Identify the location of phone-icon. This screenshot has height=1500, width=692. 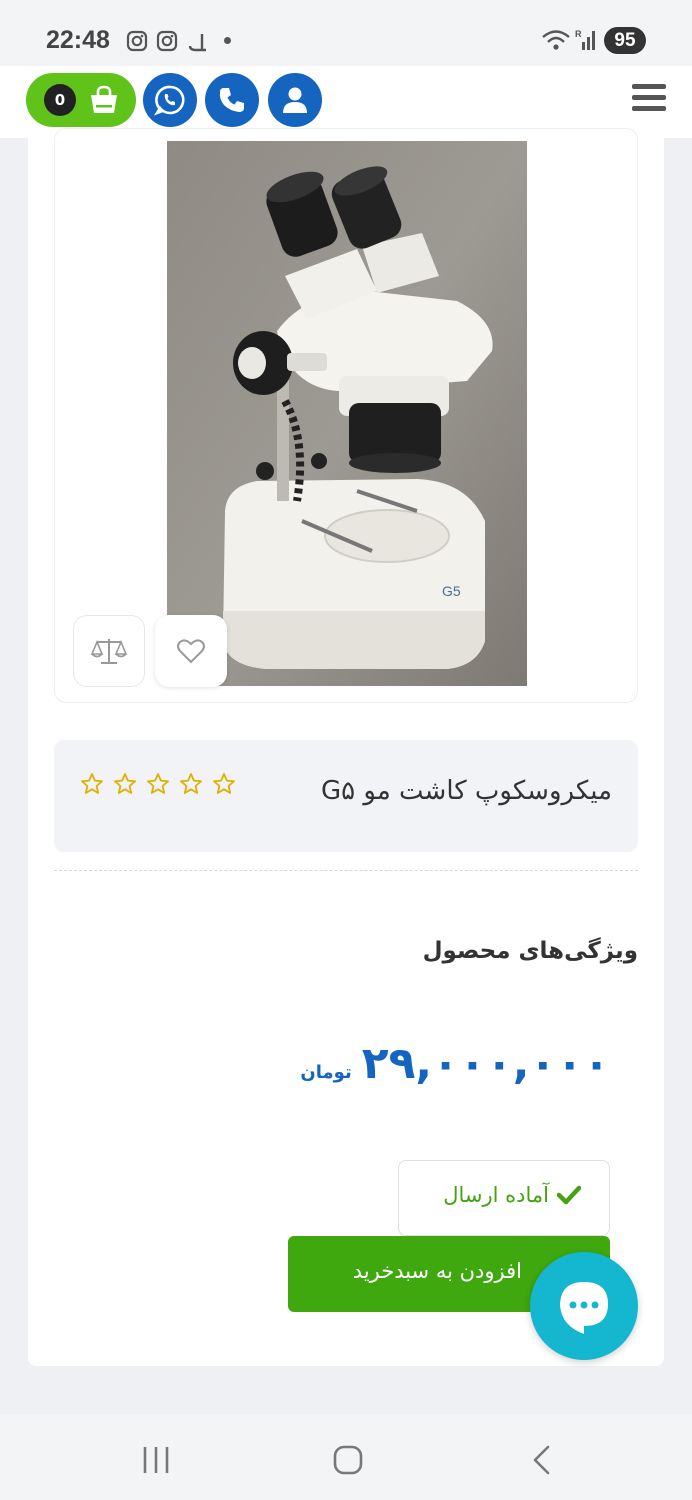
(231, 100).